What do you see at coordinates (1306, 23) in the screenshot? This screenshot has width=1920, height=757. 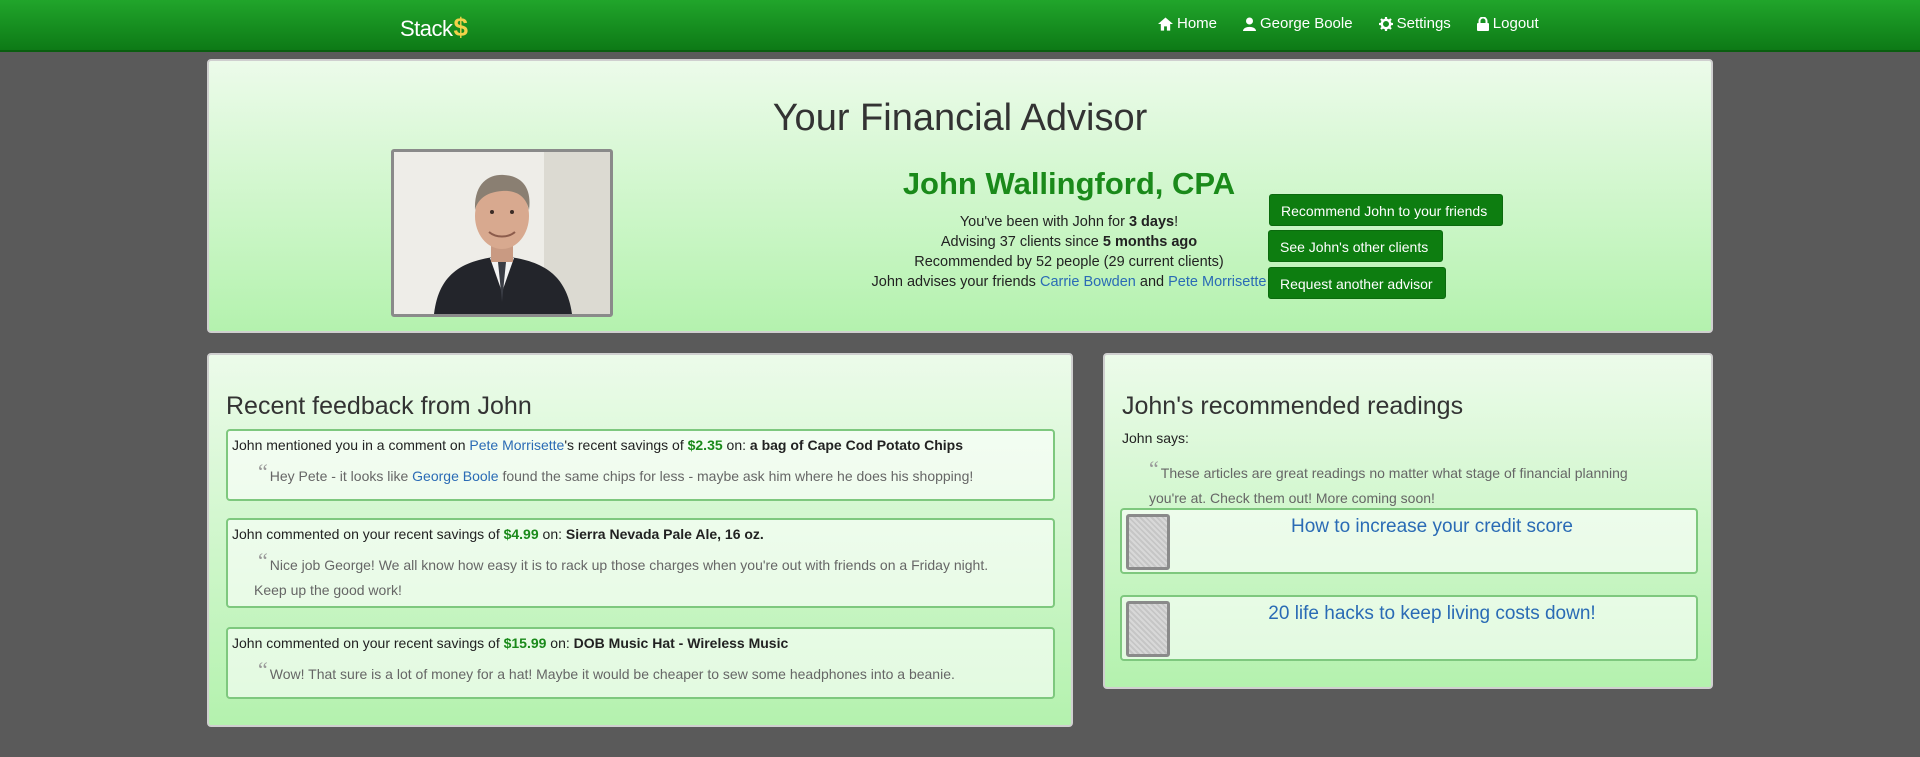 I see `nav-profile-label: George Boole` at bounding box center [1306, 23].